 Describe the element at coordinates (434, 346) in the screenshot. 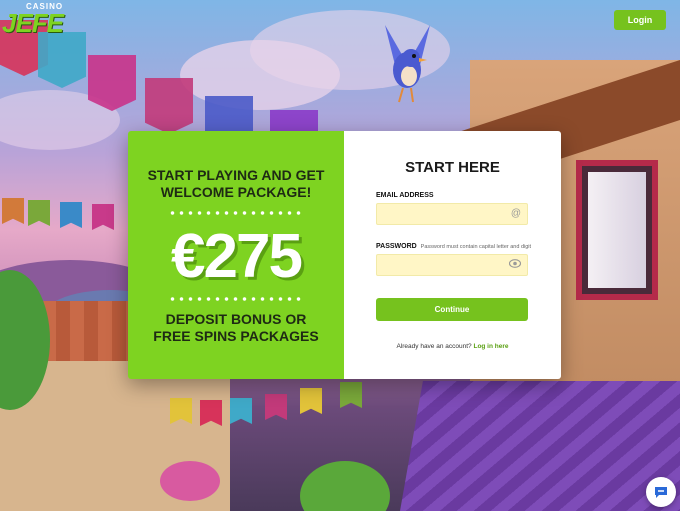

I see `account-text: Already have an account?` at that location.